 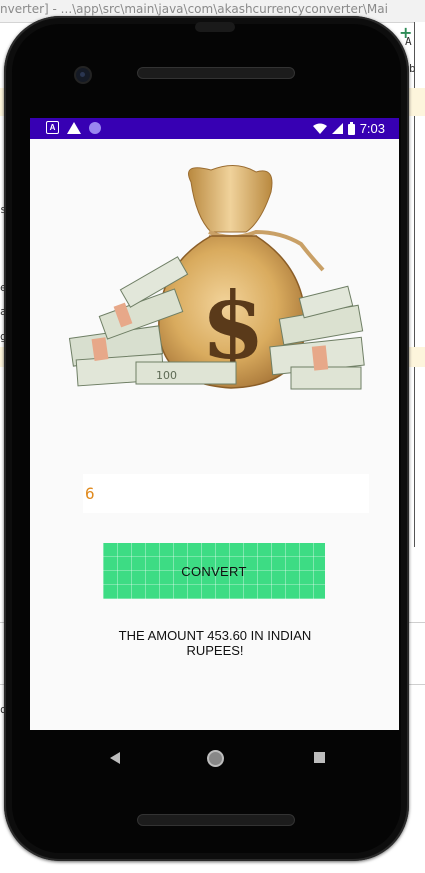 What do you see at coordinates (372, 128) in the screenshot?
I see `status-time: 7:03` at bounding box center [372, 128].